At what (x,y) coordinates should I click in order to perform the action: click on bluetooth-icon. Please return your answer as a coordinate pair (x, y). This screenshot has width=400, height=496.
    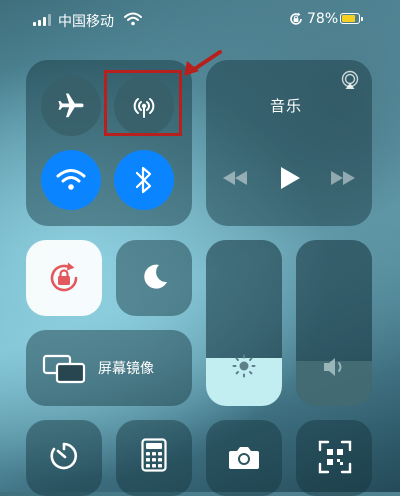
    Looking at the image, I should click on (143, 180).